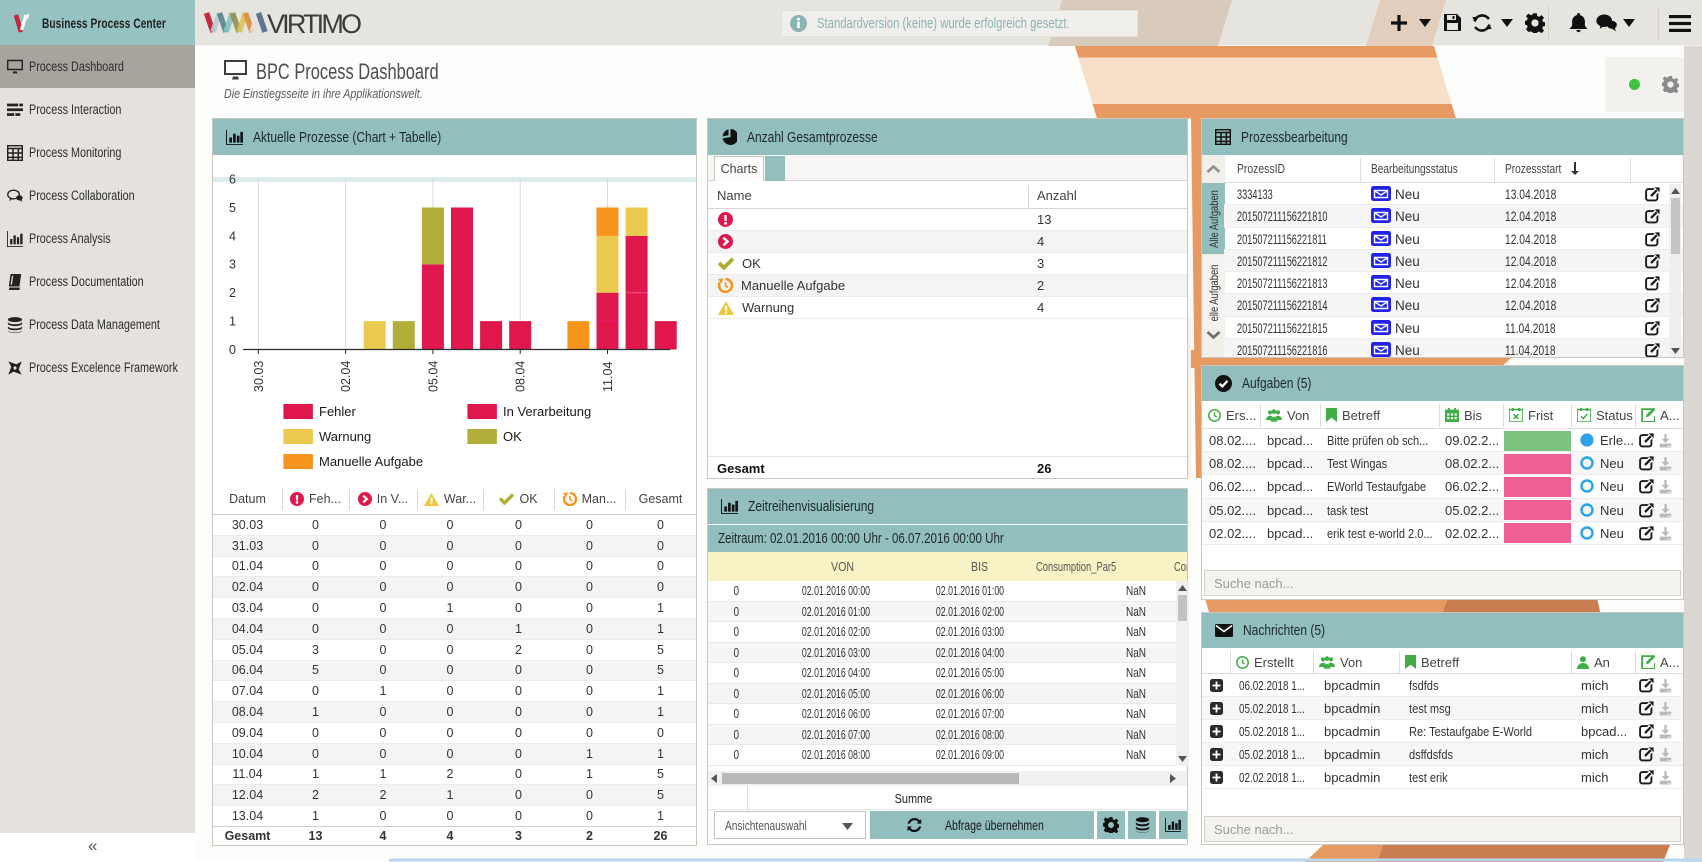 The width and height of the screenshot is (1702, 862). What do you see at coordinates (232, 208) in the screenshot?
I see `svg-text: 5` at bounding box center [232, 208].